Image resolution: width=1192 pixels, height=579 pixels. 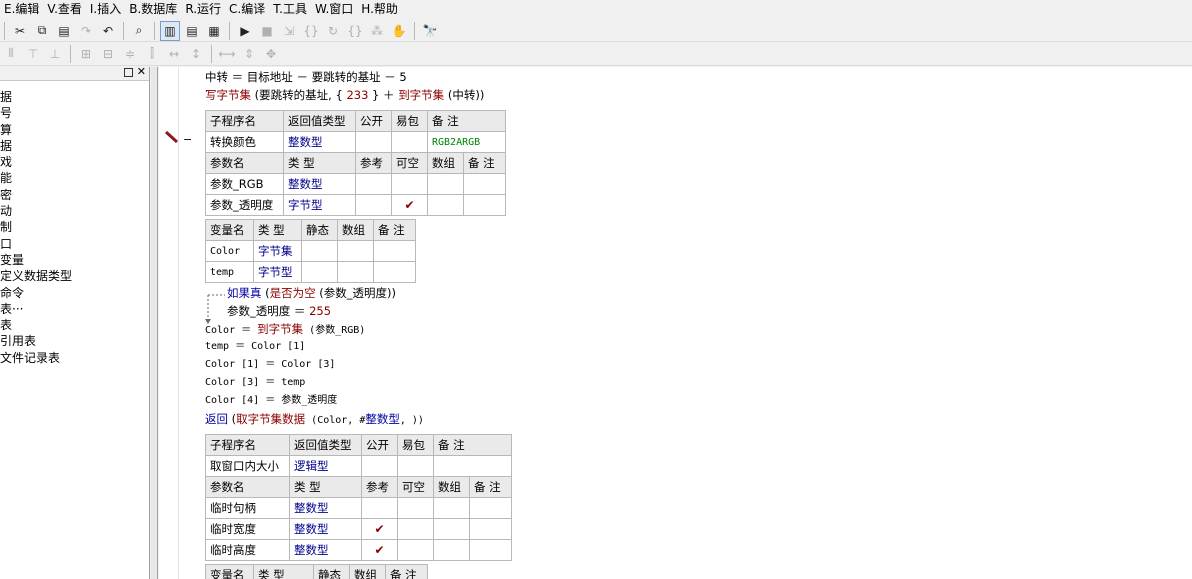 I want to click on tree-item: 戏, so click(x=74, y=162).